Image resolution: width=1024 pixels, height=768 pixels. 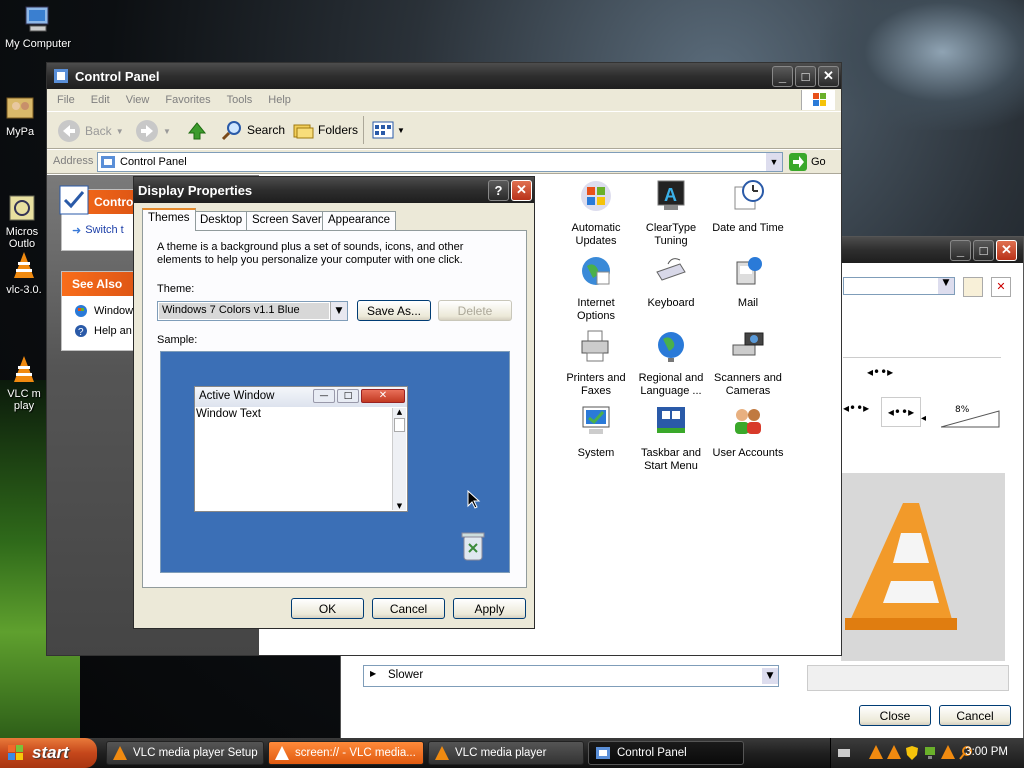 I want to click on switch-view-link: ➜ Switch t, so click(x=98, y=230).